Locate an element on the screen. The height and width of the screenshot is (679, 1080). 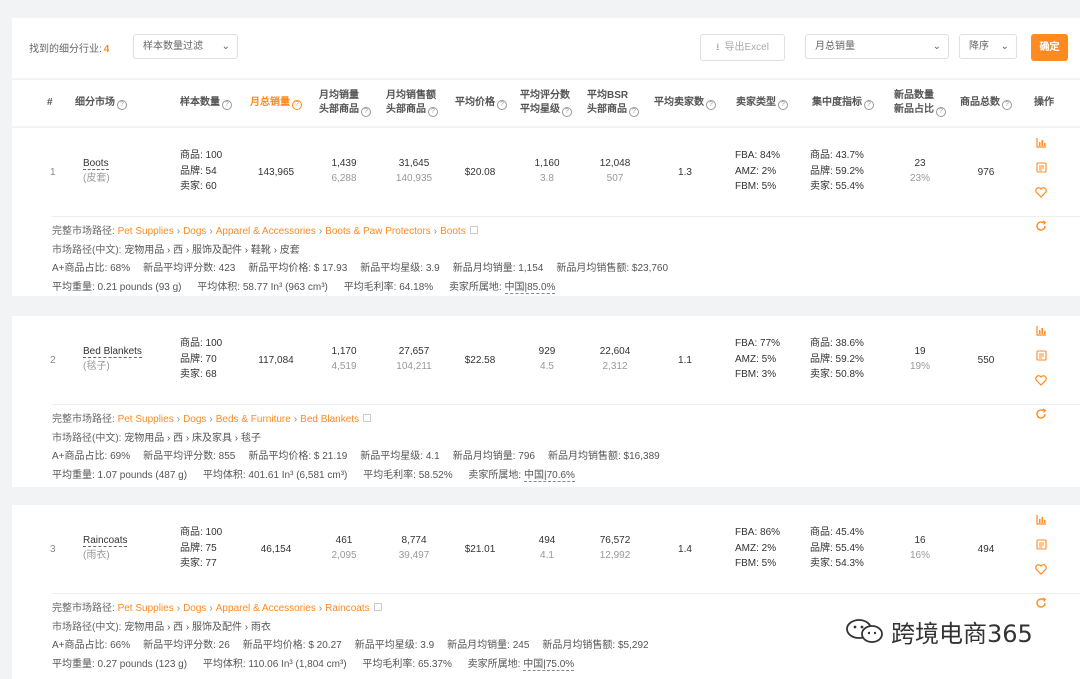
header-sample: 样本数量? is located at coordinates (206, 103).